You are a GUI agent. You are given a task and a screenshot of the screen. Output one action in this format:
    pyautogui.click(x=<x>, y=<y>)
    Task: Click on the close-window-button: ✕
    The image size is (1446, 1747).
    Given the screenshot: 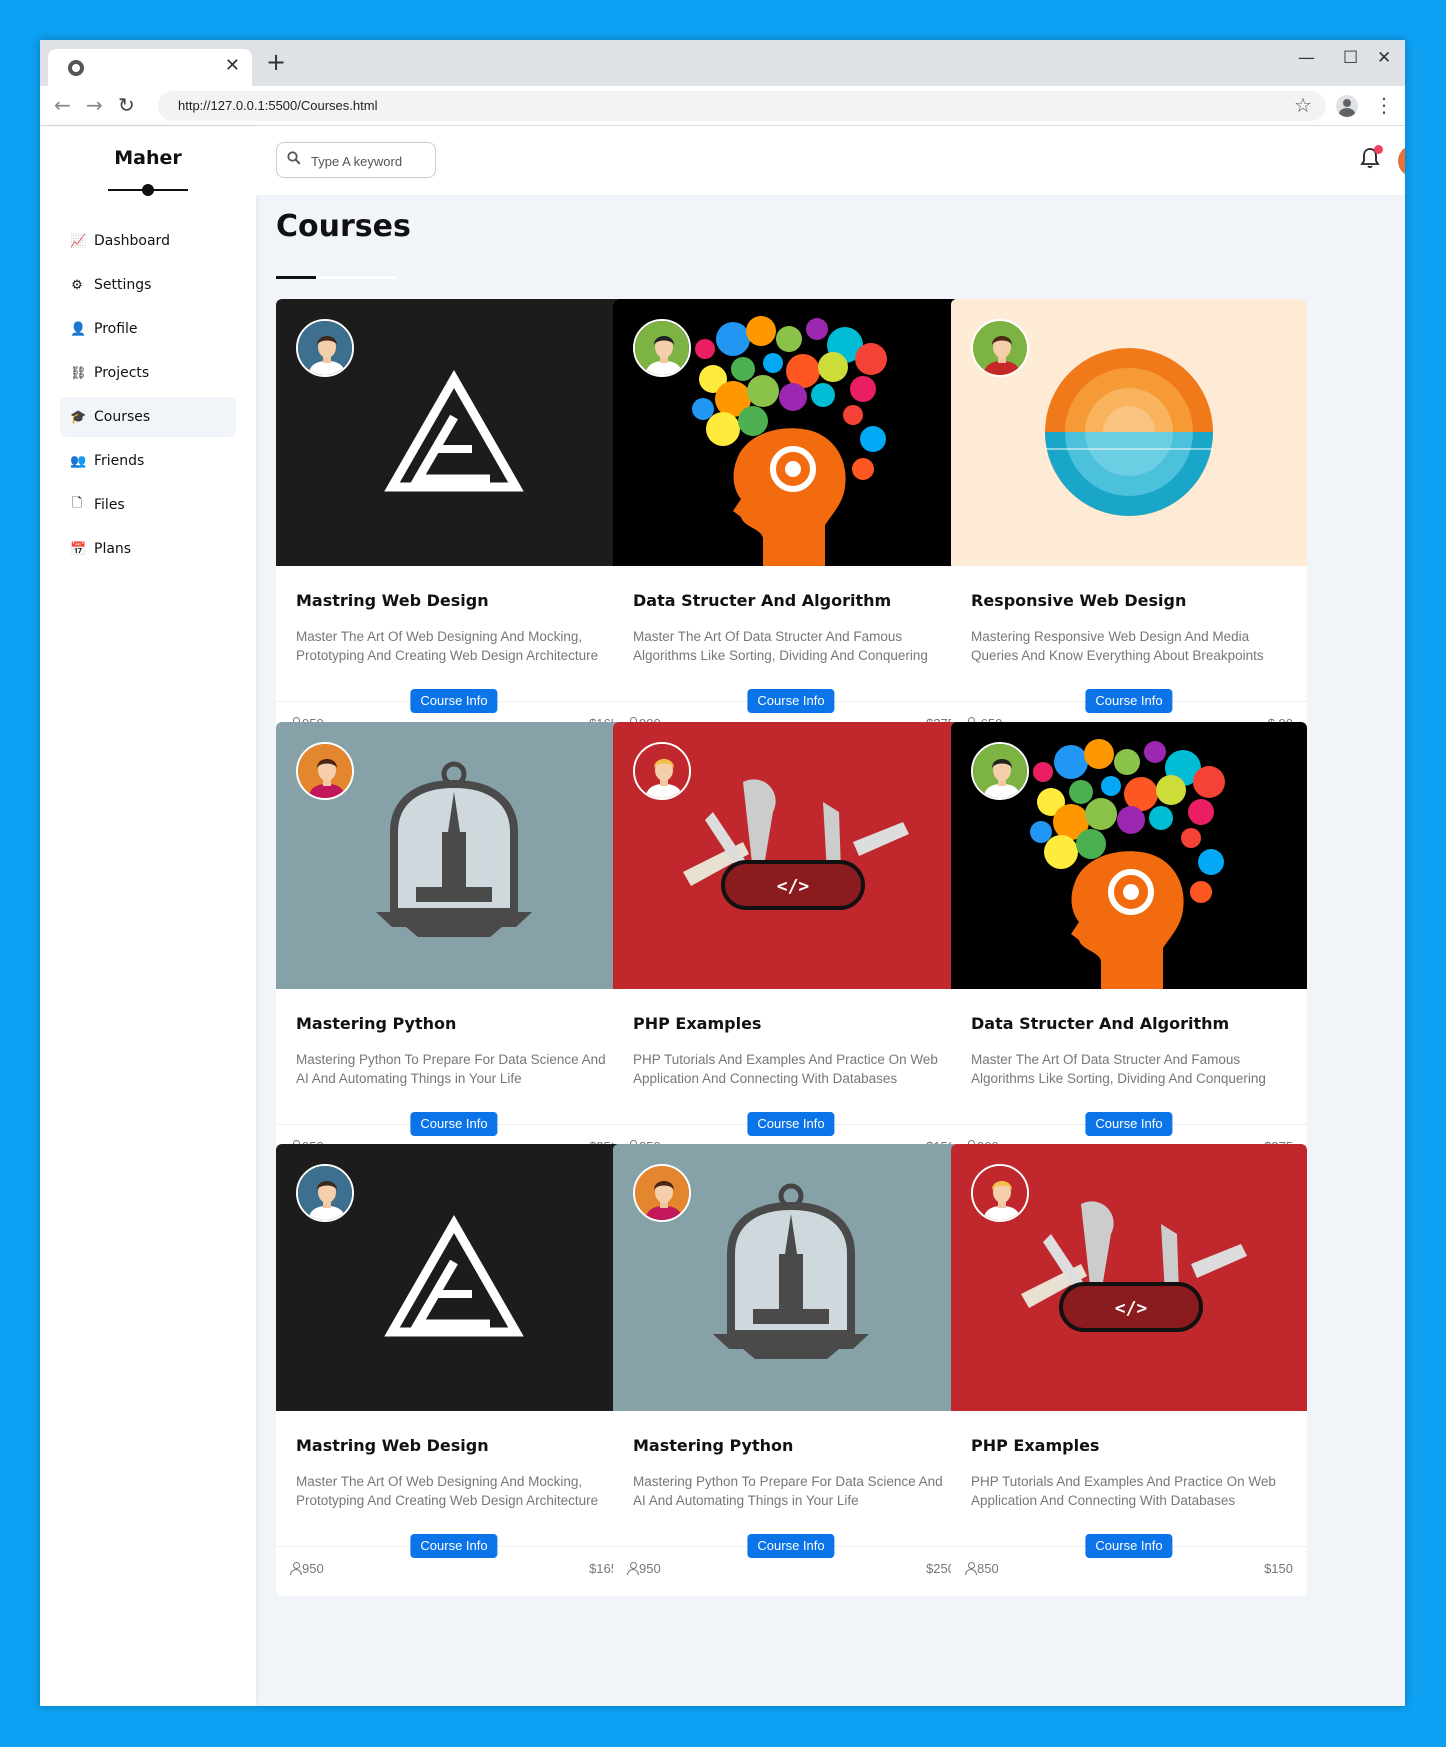 What is the action you would take?
    pyautogui.click(x=1384, y=58)
    